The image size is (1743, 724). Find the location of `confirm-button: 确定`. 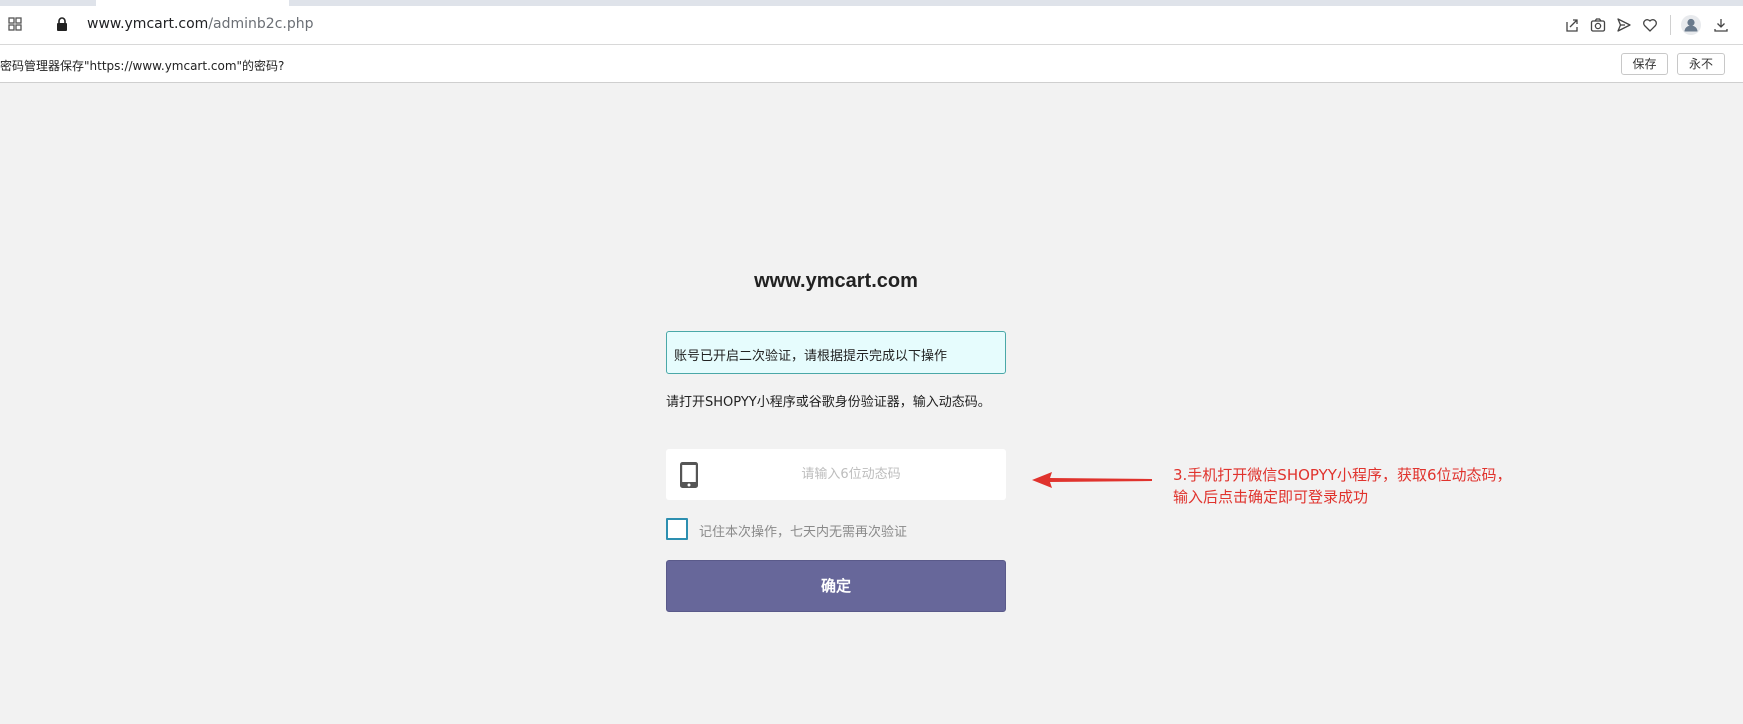

confirm-button: 确定 is located at coordinates (836, 586).